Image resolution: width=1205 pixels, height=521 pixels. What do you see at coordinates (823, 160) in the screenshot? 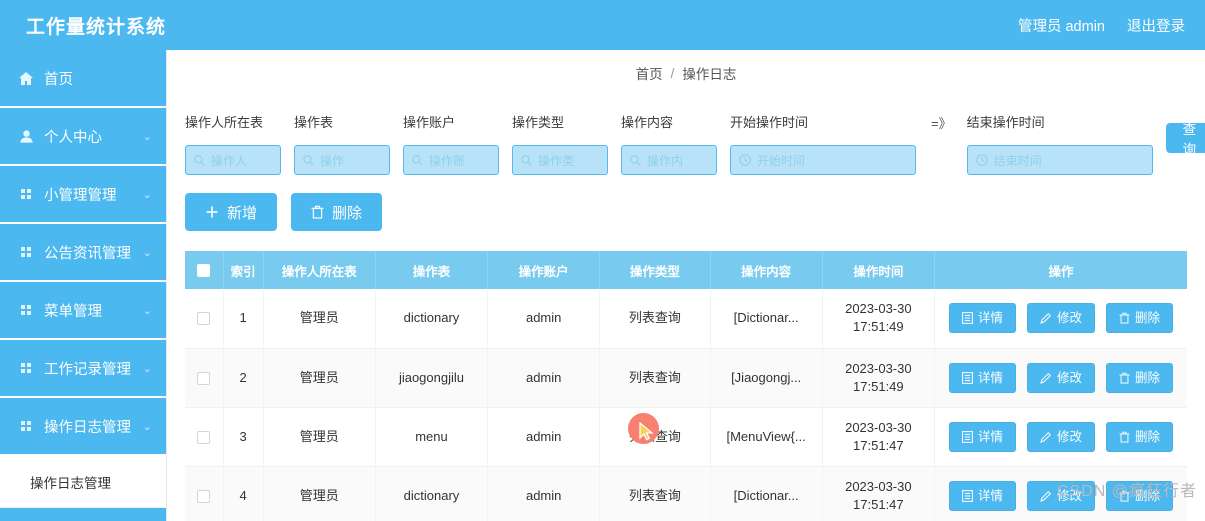
I see `filter-input-start-time: 开始时间` at bounding box center [823, 160].